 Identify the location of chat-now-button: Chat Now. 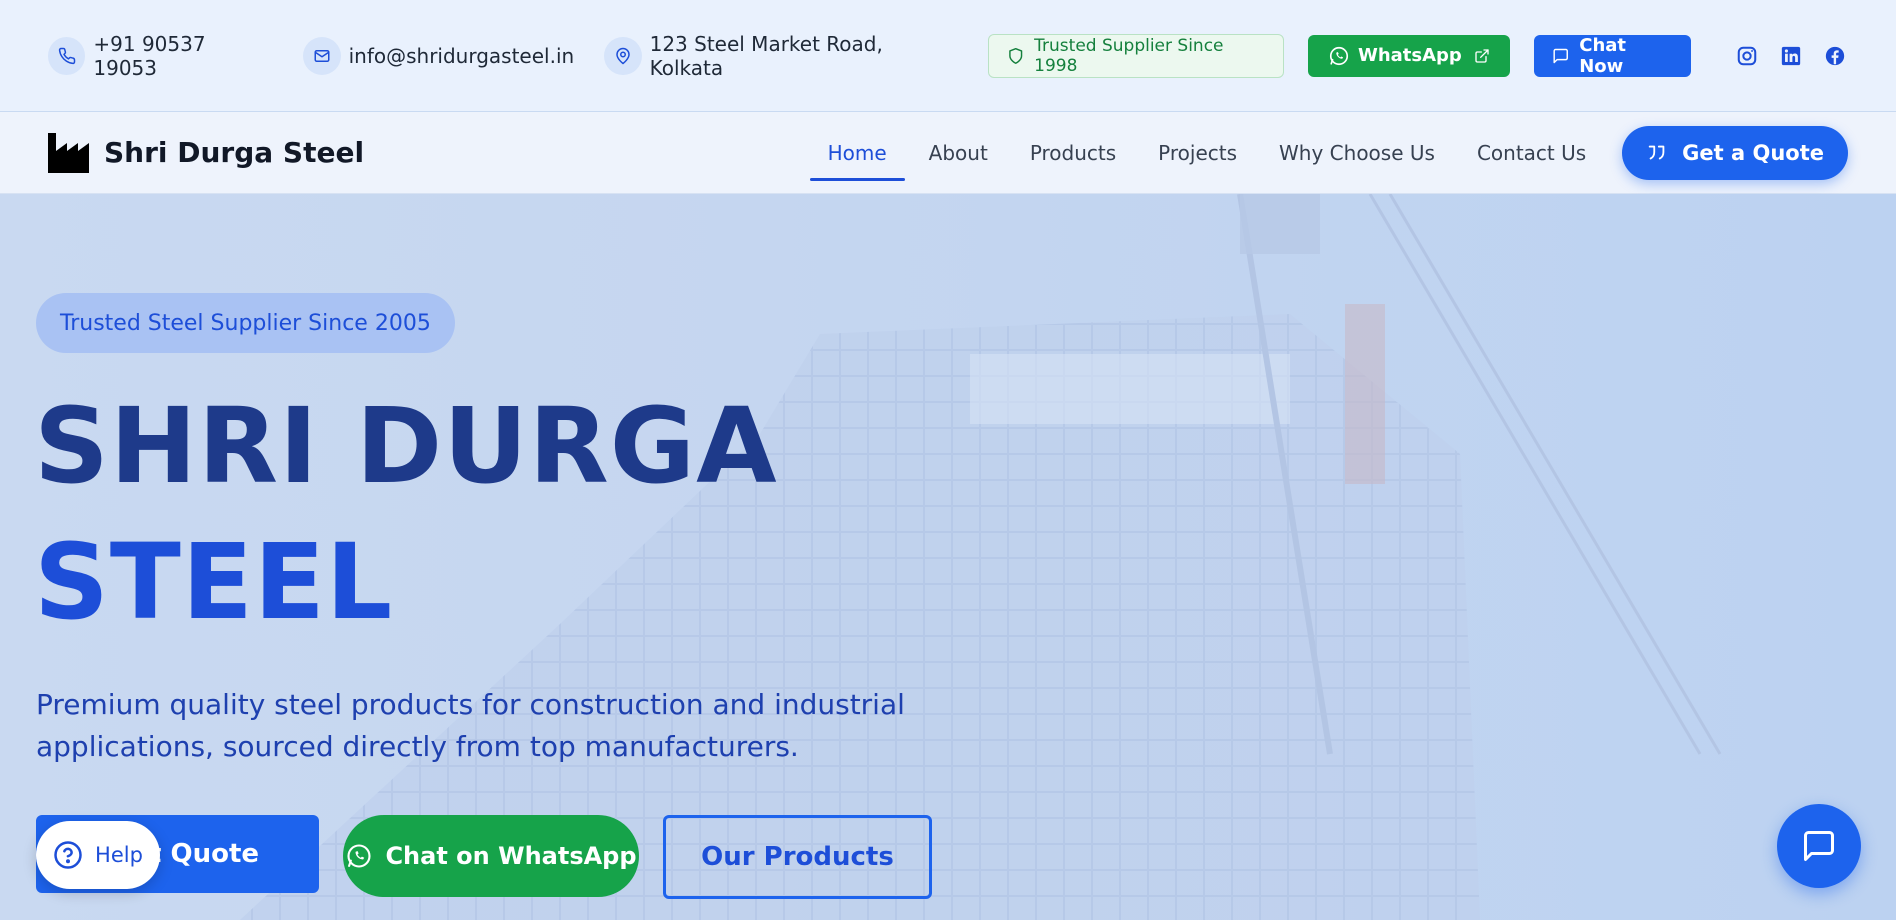
(1612, 55).